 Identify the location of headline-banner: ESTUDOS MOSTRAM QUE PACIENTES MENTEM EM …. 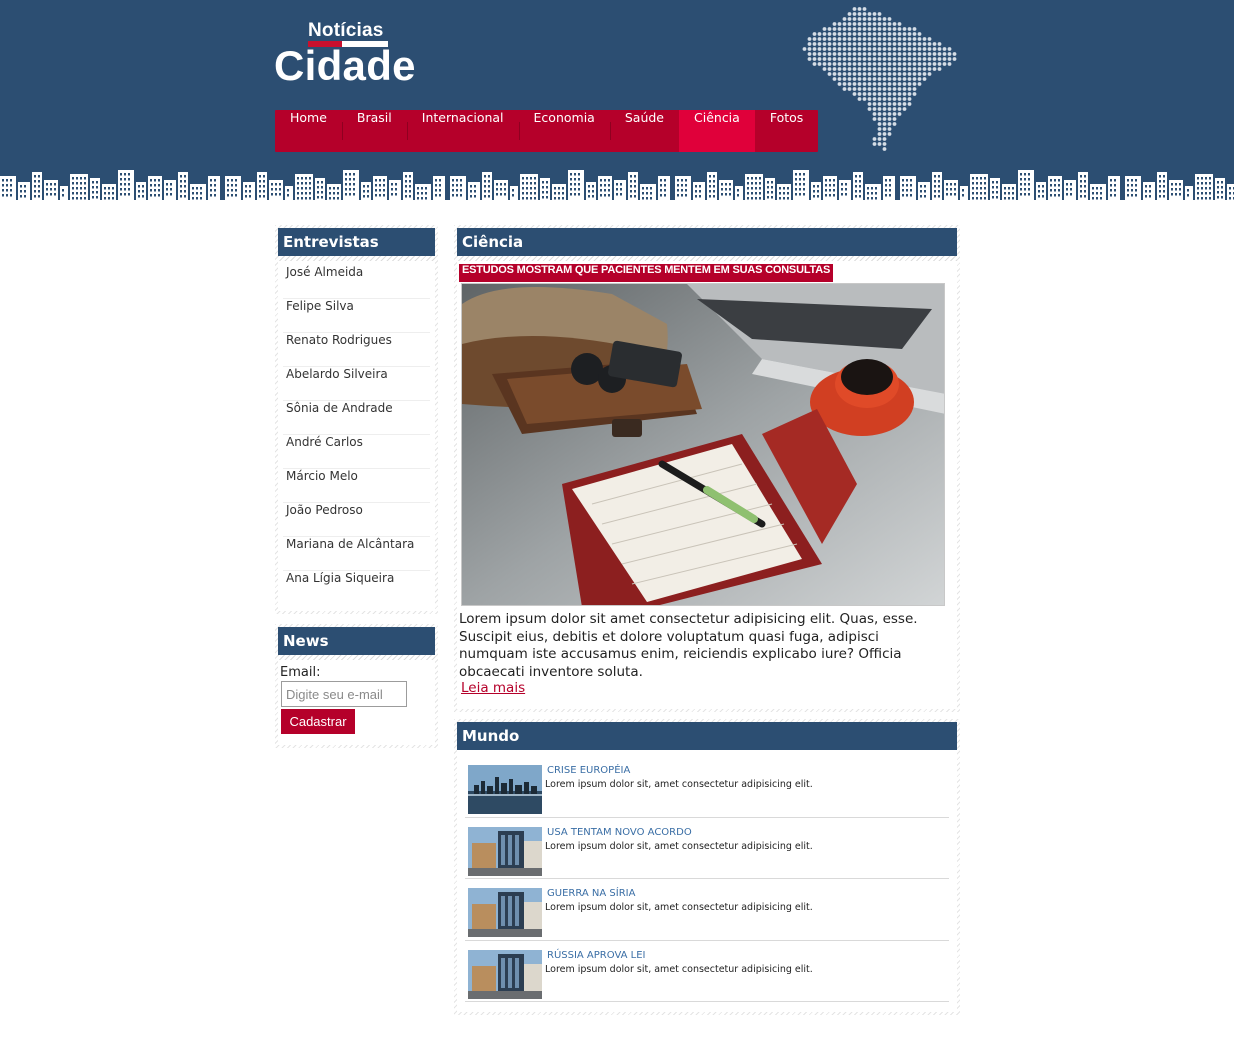
(646, 273).